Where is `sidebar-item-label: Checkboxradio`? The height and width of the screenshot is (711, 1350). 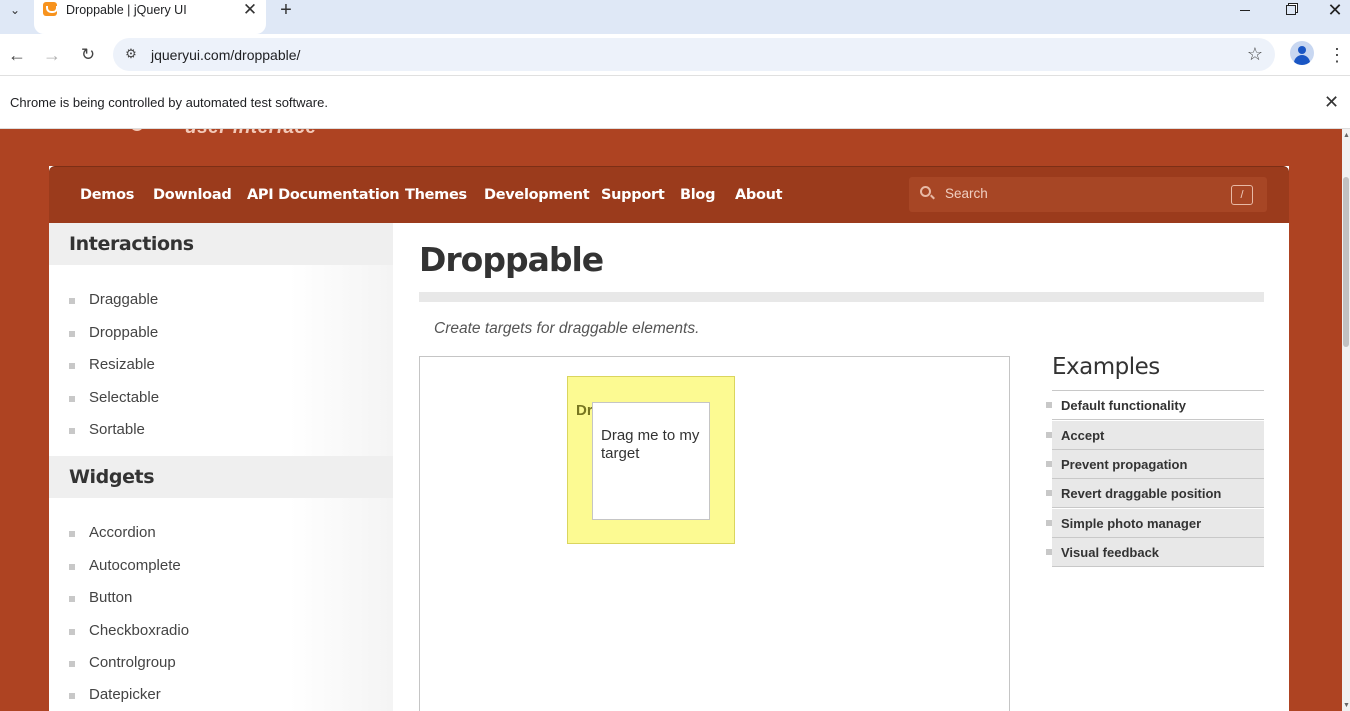
sidebar-item-label: Checkboxradio is located at coordinates (139, 630).